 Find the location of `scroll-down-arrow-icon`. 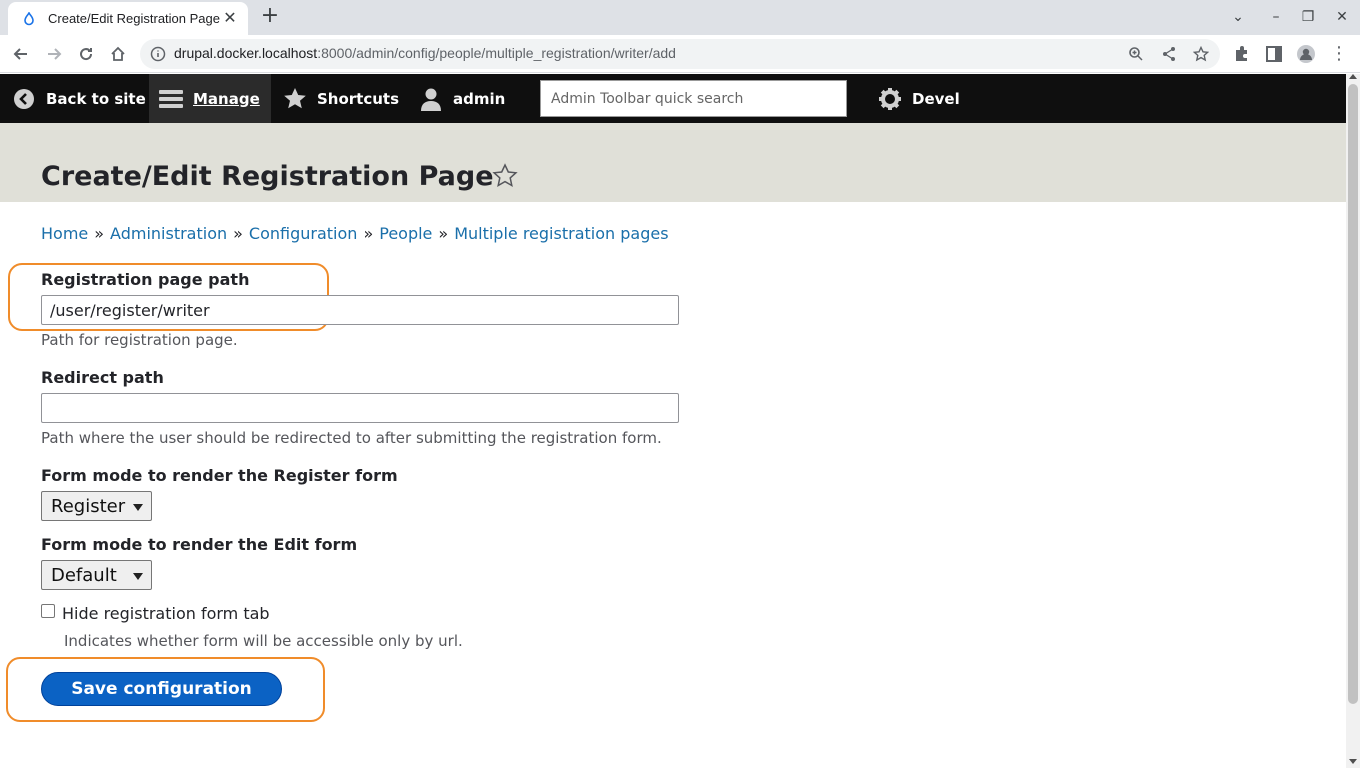

scroll-down-arrow-icon is located at coordinates (1353, 761).